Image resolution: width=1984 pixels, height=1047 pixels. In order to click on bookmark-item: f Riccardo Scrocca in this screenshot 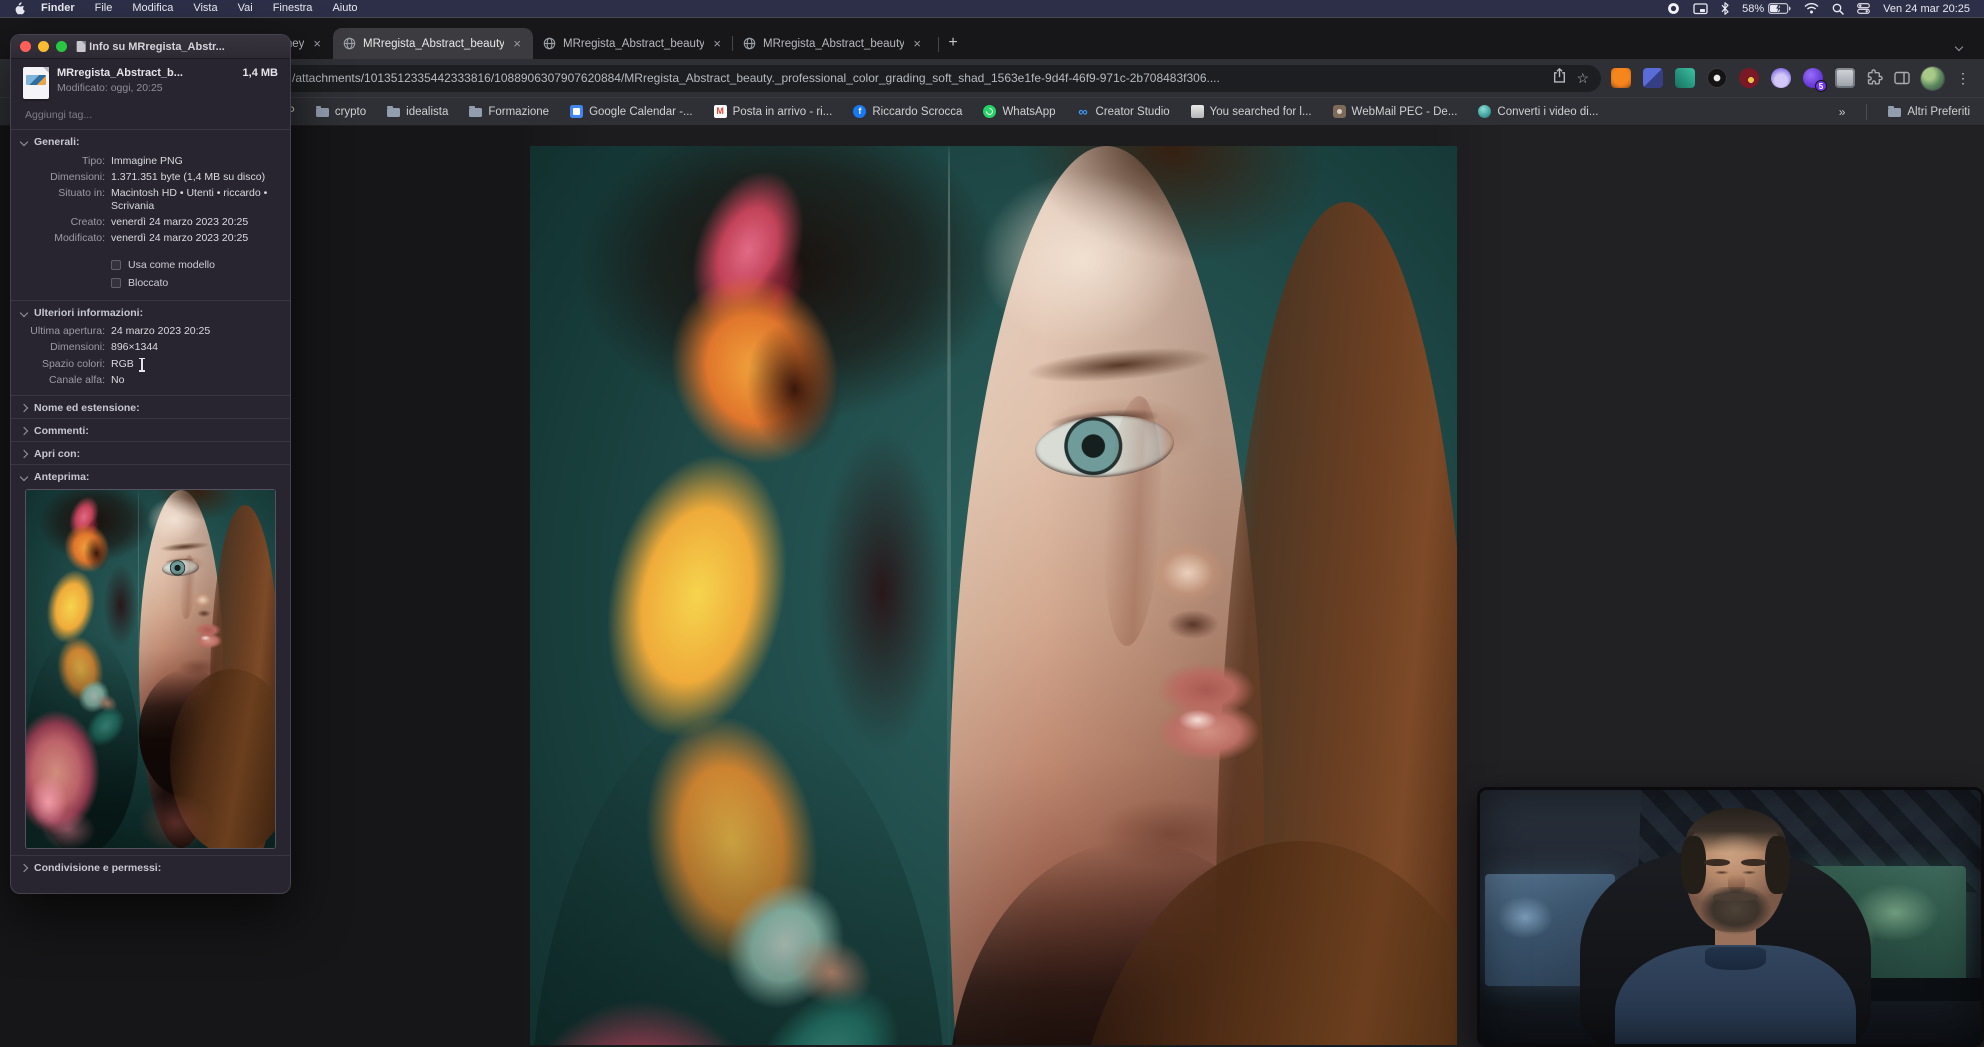, I will do `click(907, 111)`.